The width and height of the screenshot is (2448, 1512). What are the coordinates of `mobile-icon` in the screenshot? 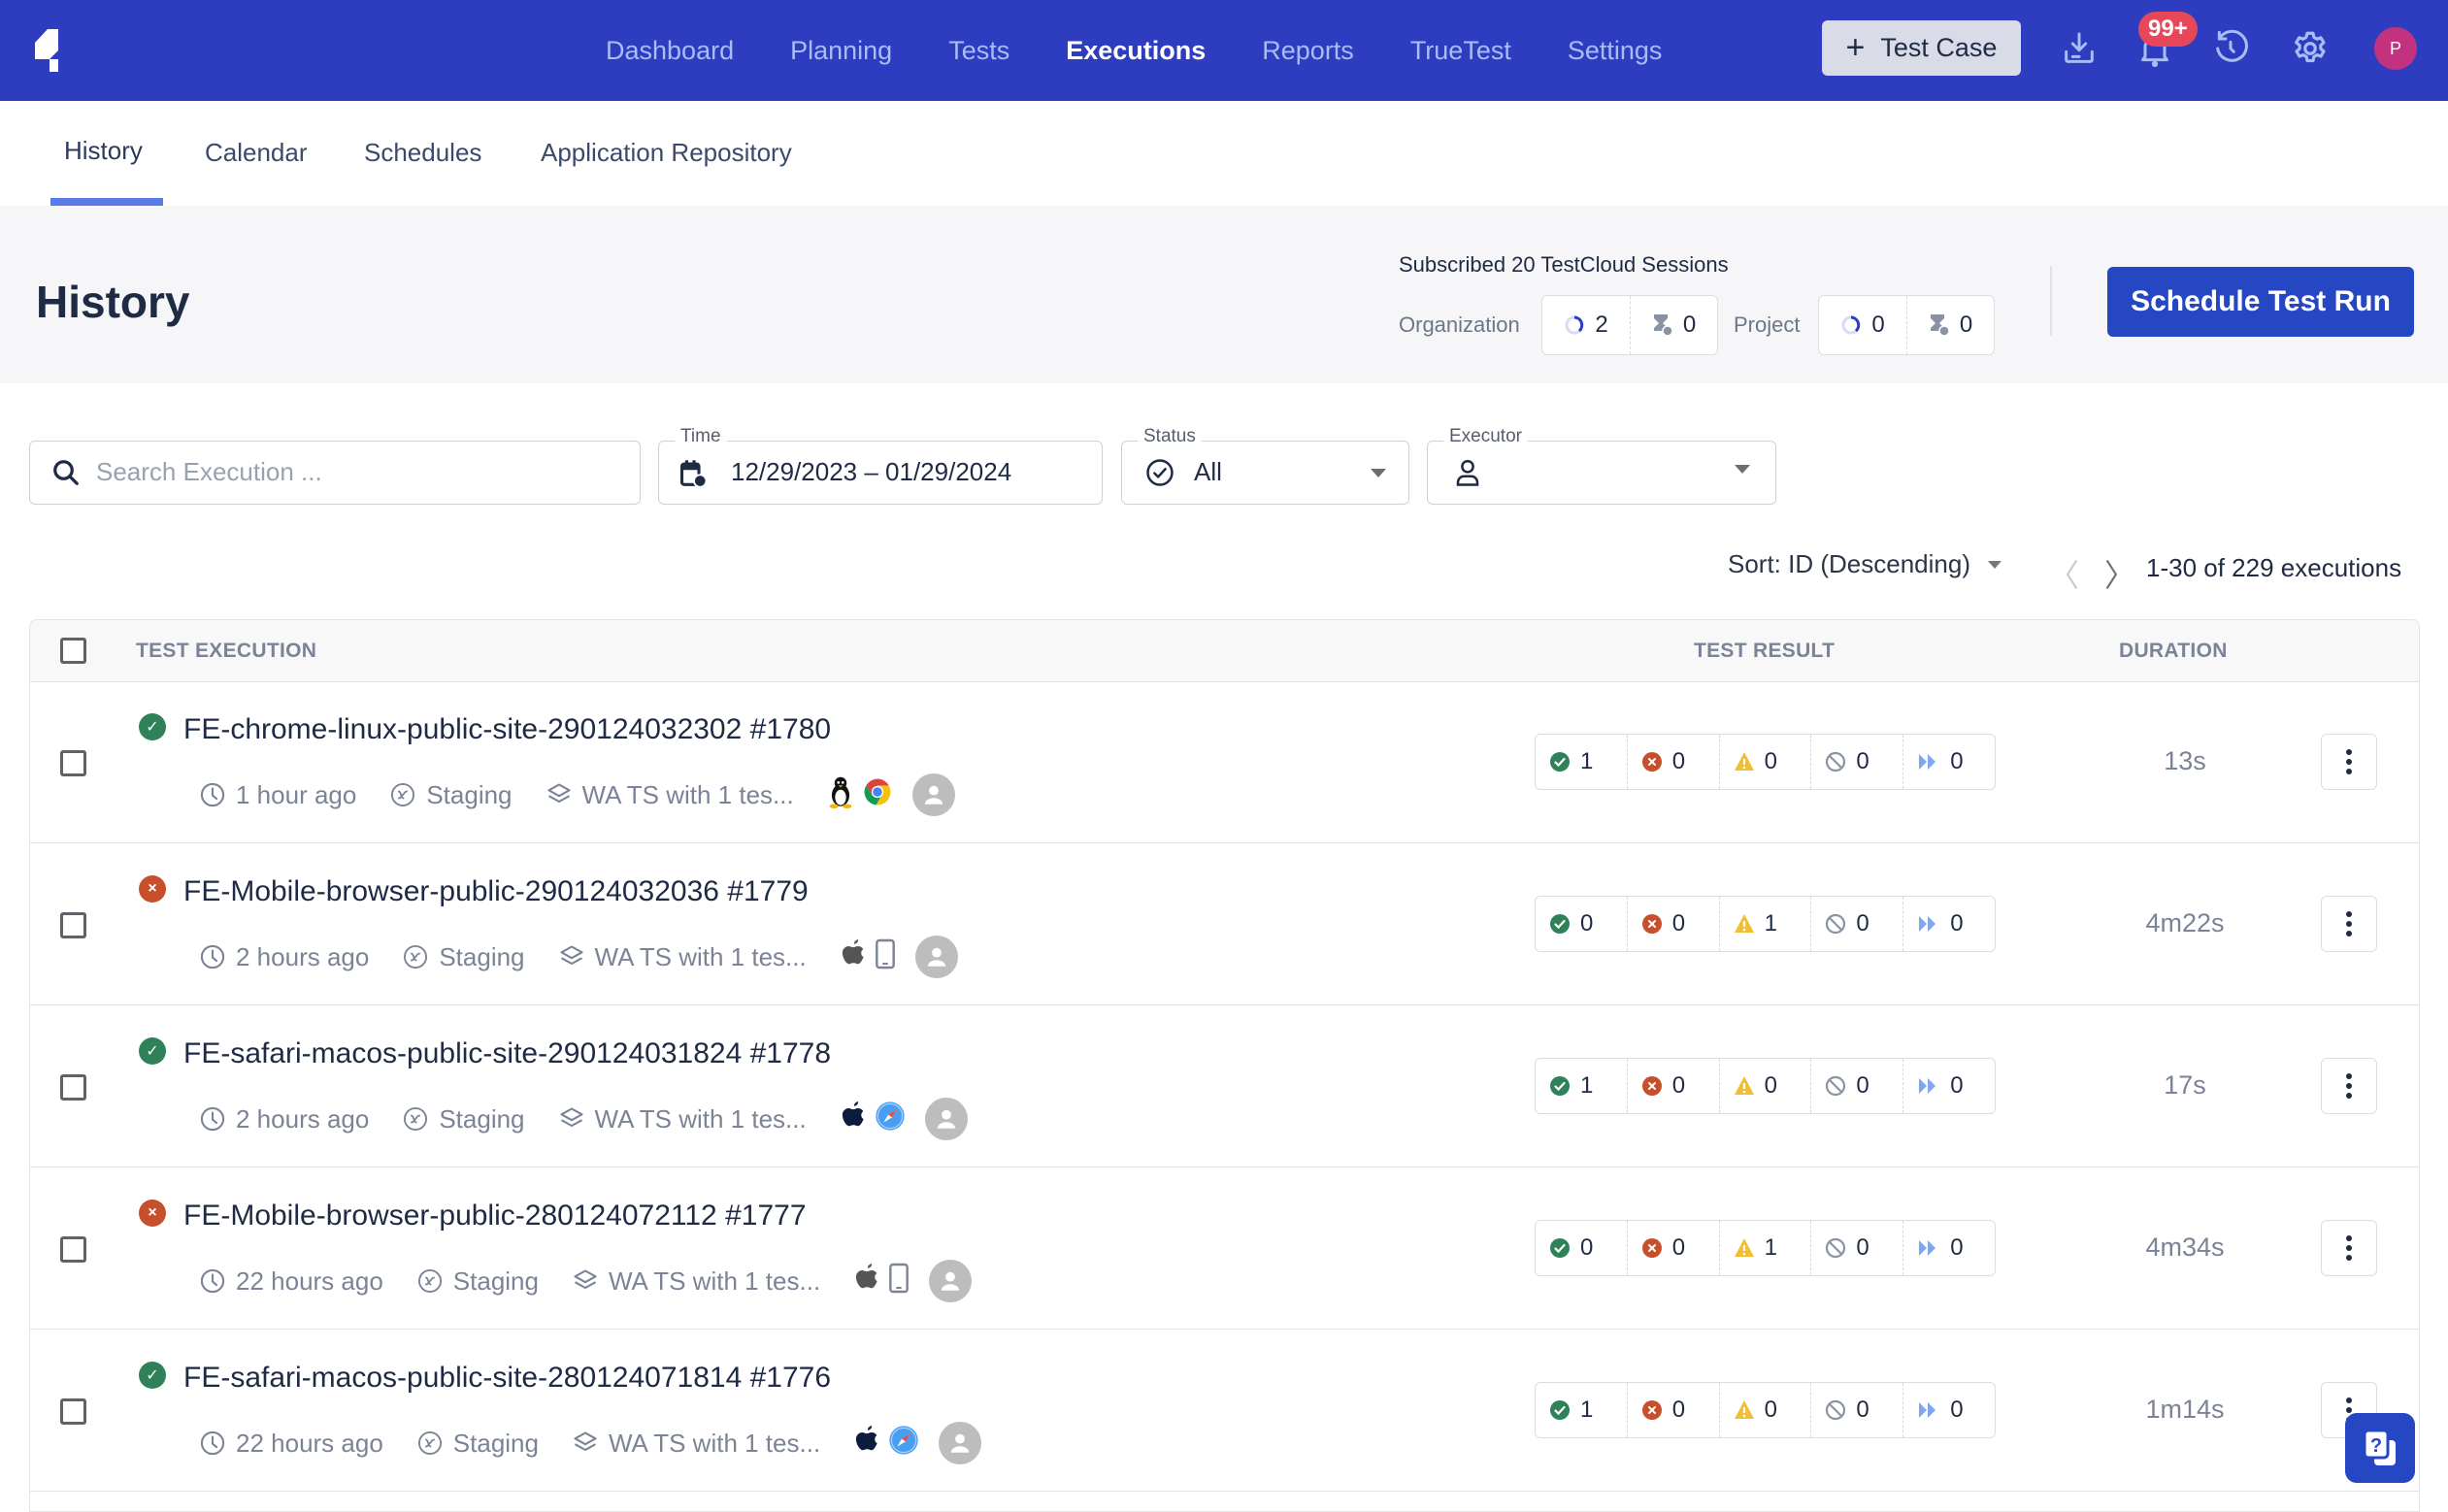 It's located at (885, 957).